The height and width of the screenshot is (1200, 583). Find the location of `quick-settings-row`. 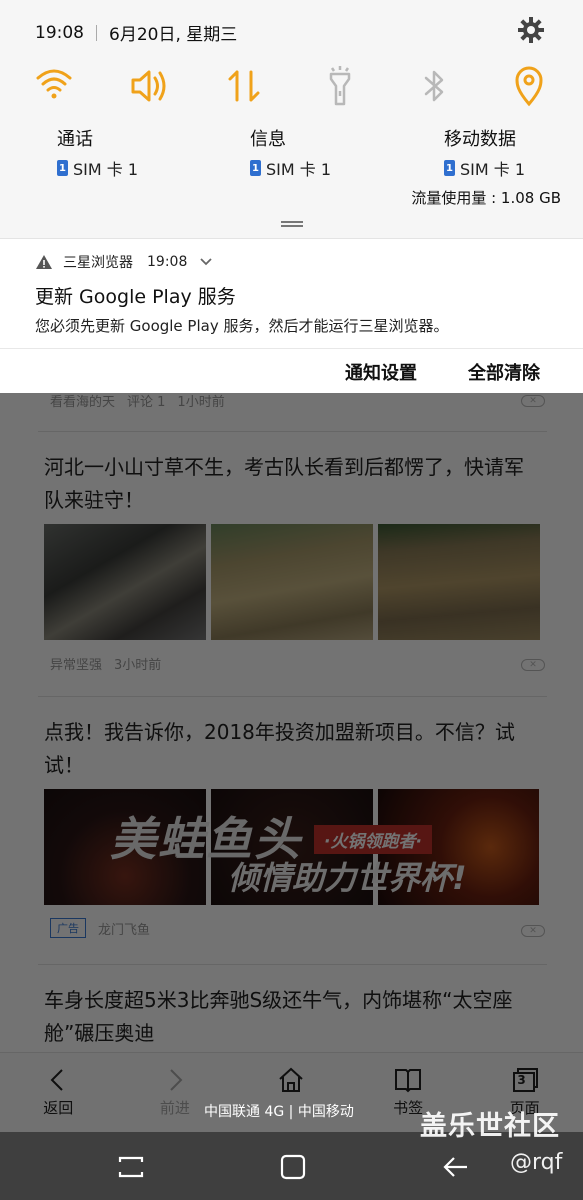

quick-settings-row is located at coordinates (291, 87).